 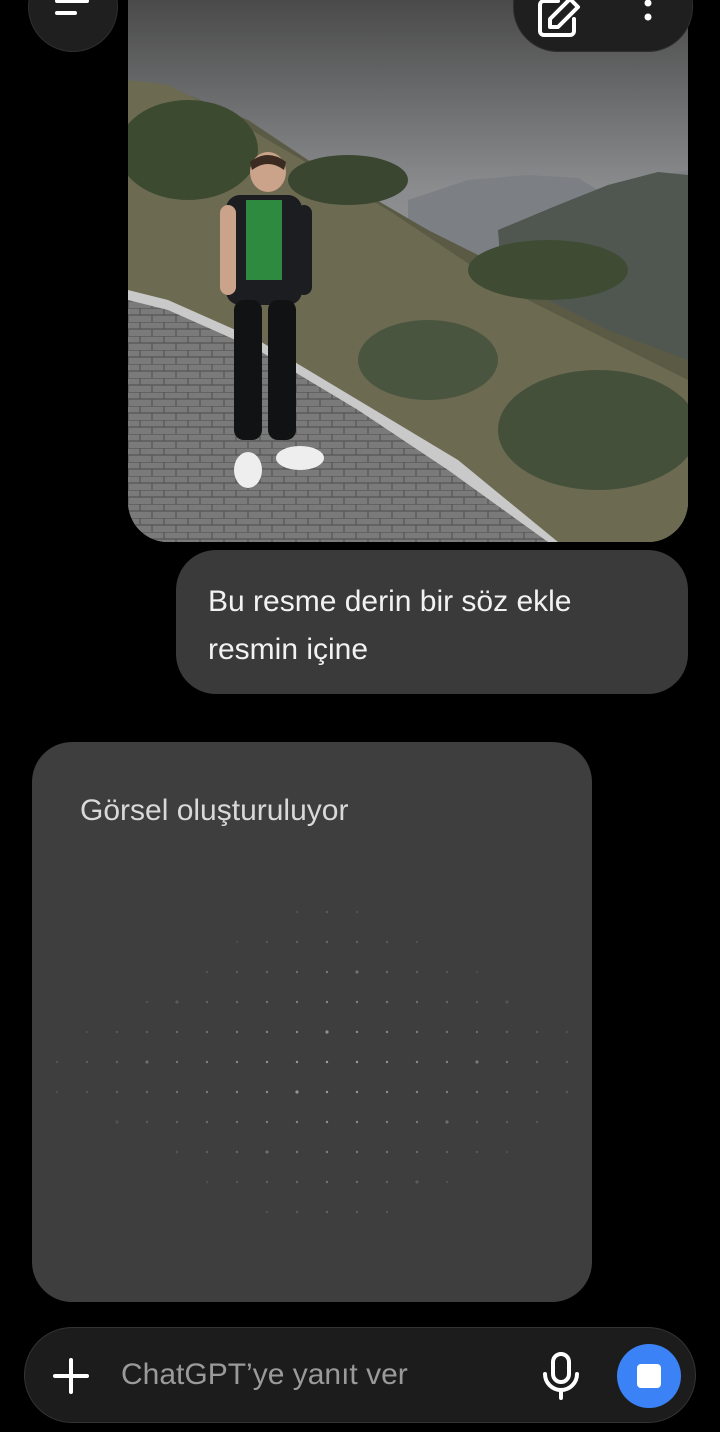 I want to click on stop-icon, so click(x=649, y=1376).